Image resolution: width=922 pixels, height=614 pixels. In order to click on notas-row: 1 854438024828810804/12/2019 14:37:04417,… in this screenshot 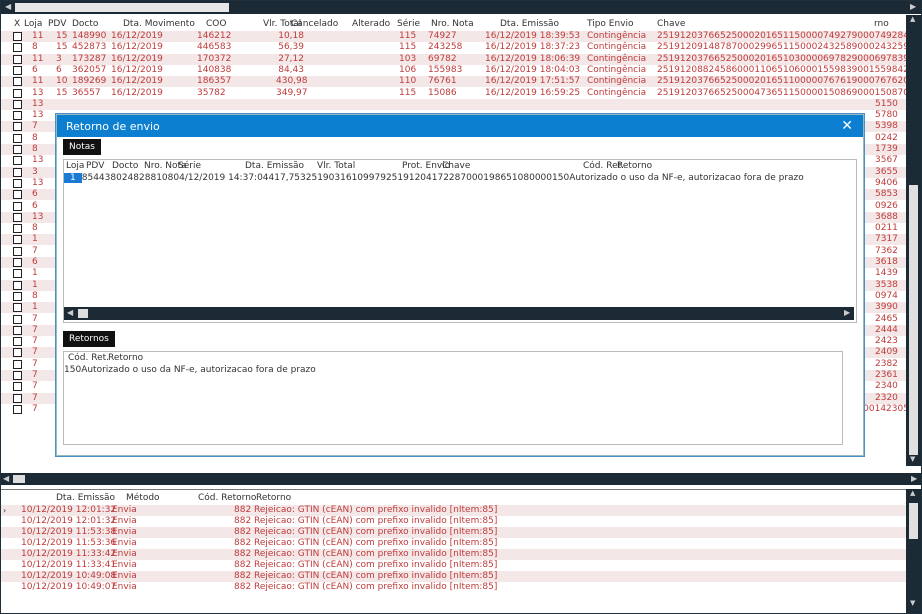, I will do `click(459, 179)`.